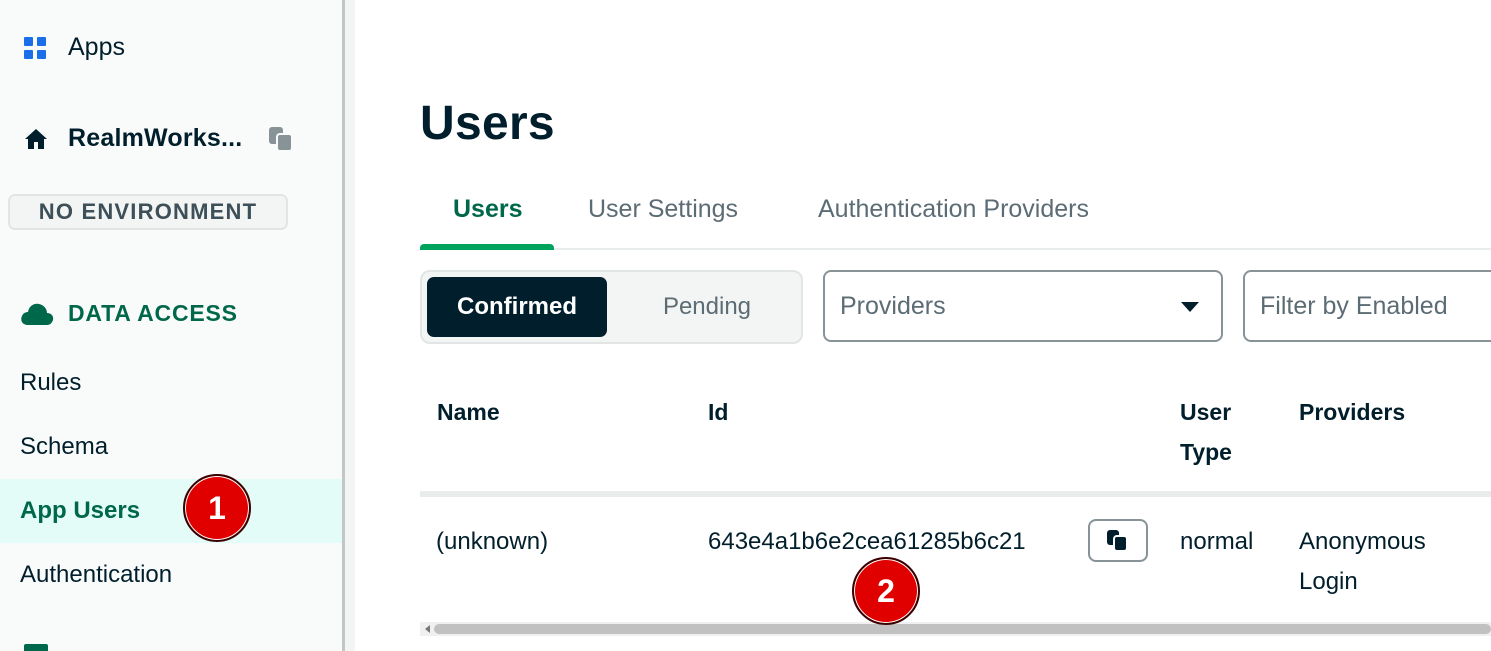 The width and height of the screenshot is (1491, 651). Describe the element at coordinates (893, 305) in the screenshot. I see `providers-select-value: Providers` at that location.